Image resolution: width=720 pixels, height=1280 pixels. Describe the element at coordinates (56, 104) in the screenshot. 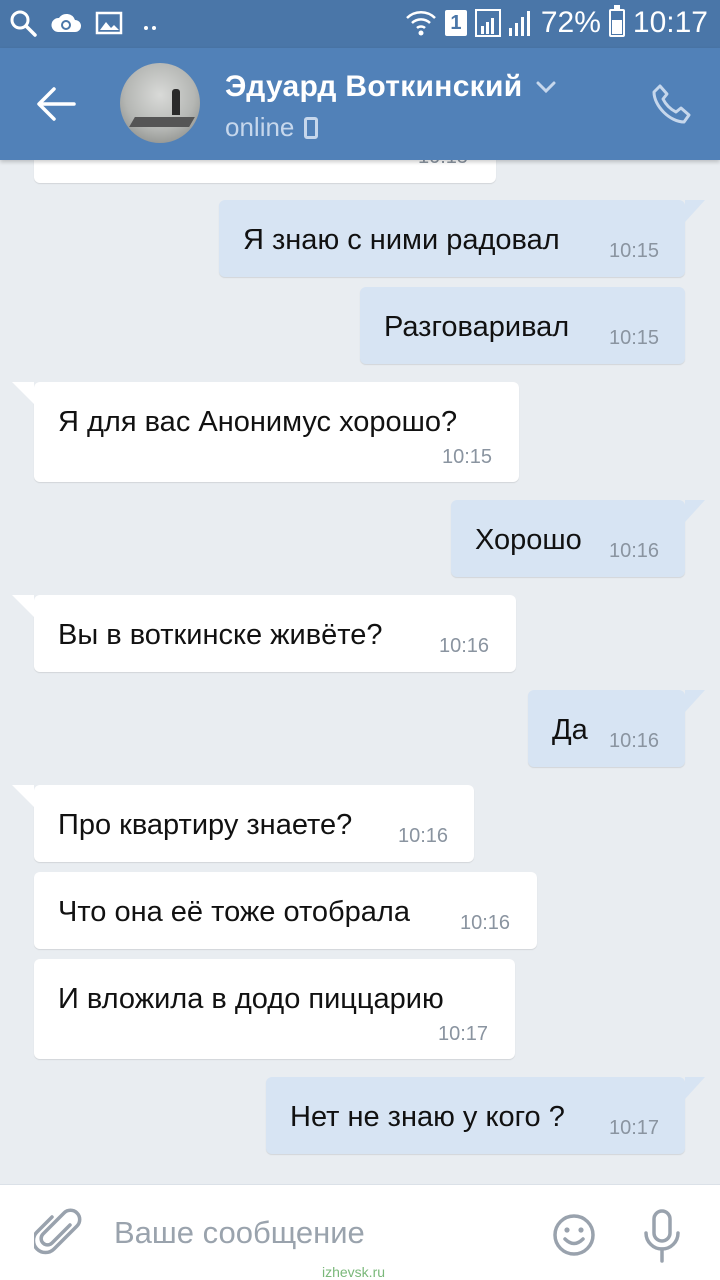

I see `back-arrow-icon` at that location.